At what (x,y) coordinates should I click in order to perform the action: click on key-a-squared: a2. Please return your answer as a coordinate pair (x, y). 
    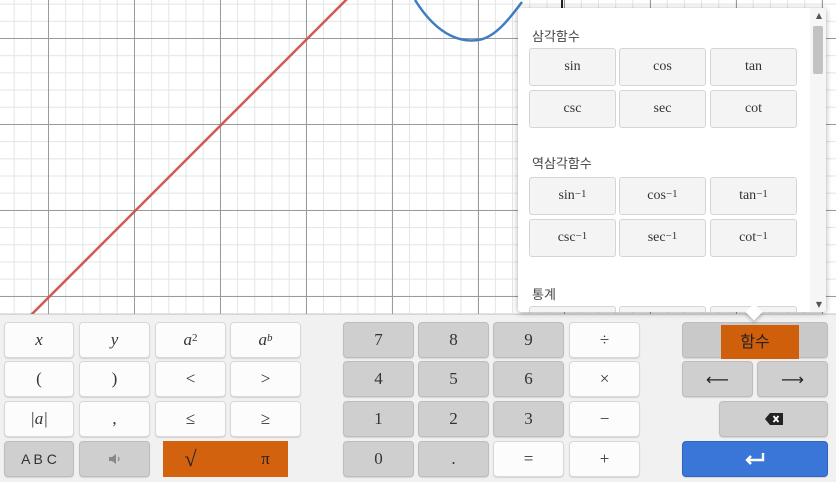
    Looking at the image, I should click on (190, 340).